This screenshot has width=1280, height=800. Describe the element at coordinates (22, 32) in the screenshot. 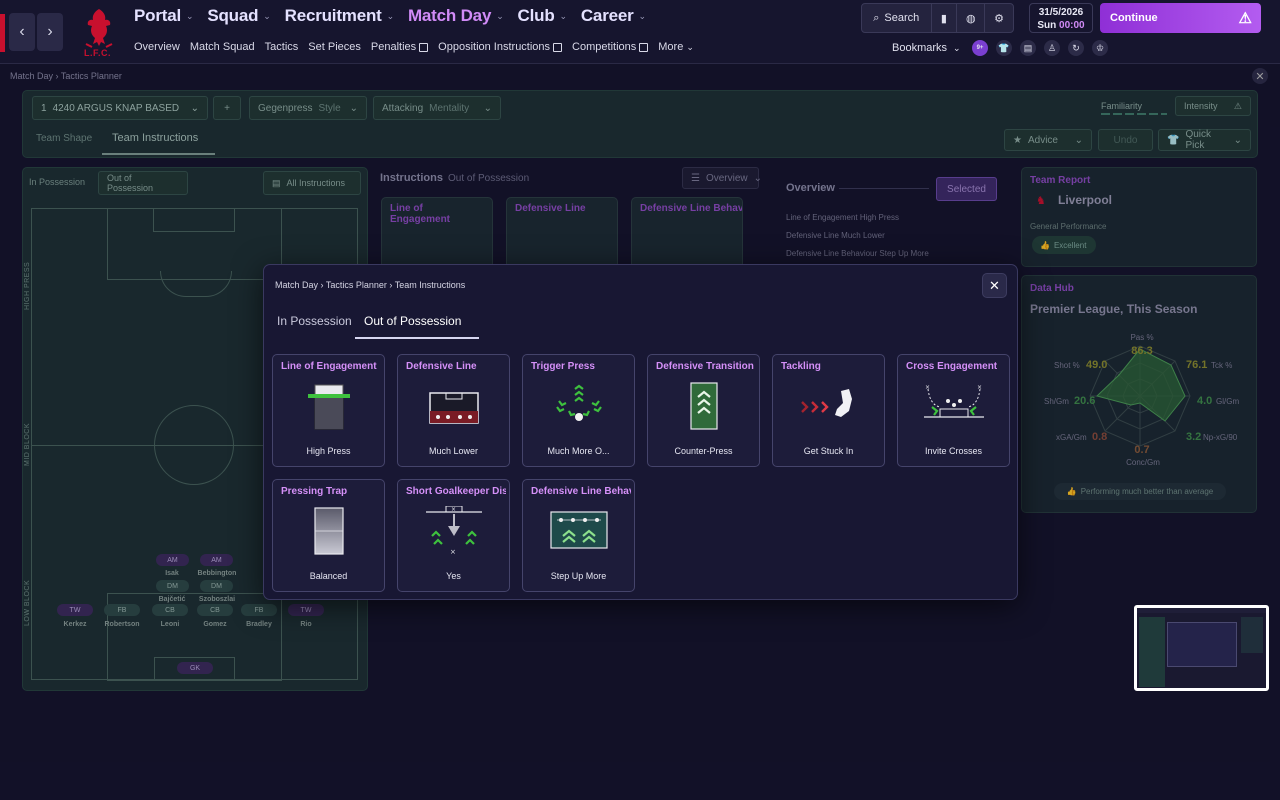

I see `back-button: ‹` at that location.